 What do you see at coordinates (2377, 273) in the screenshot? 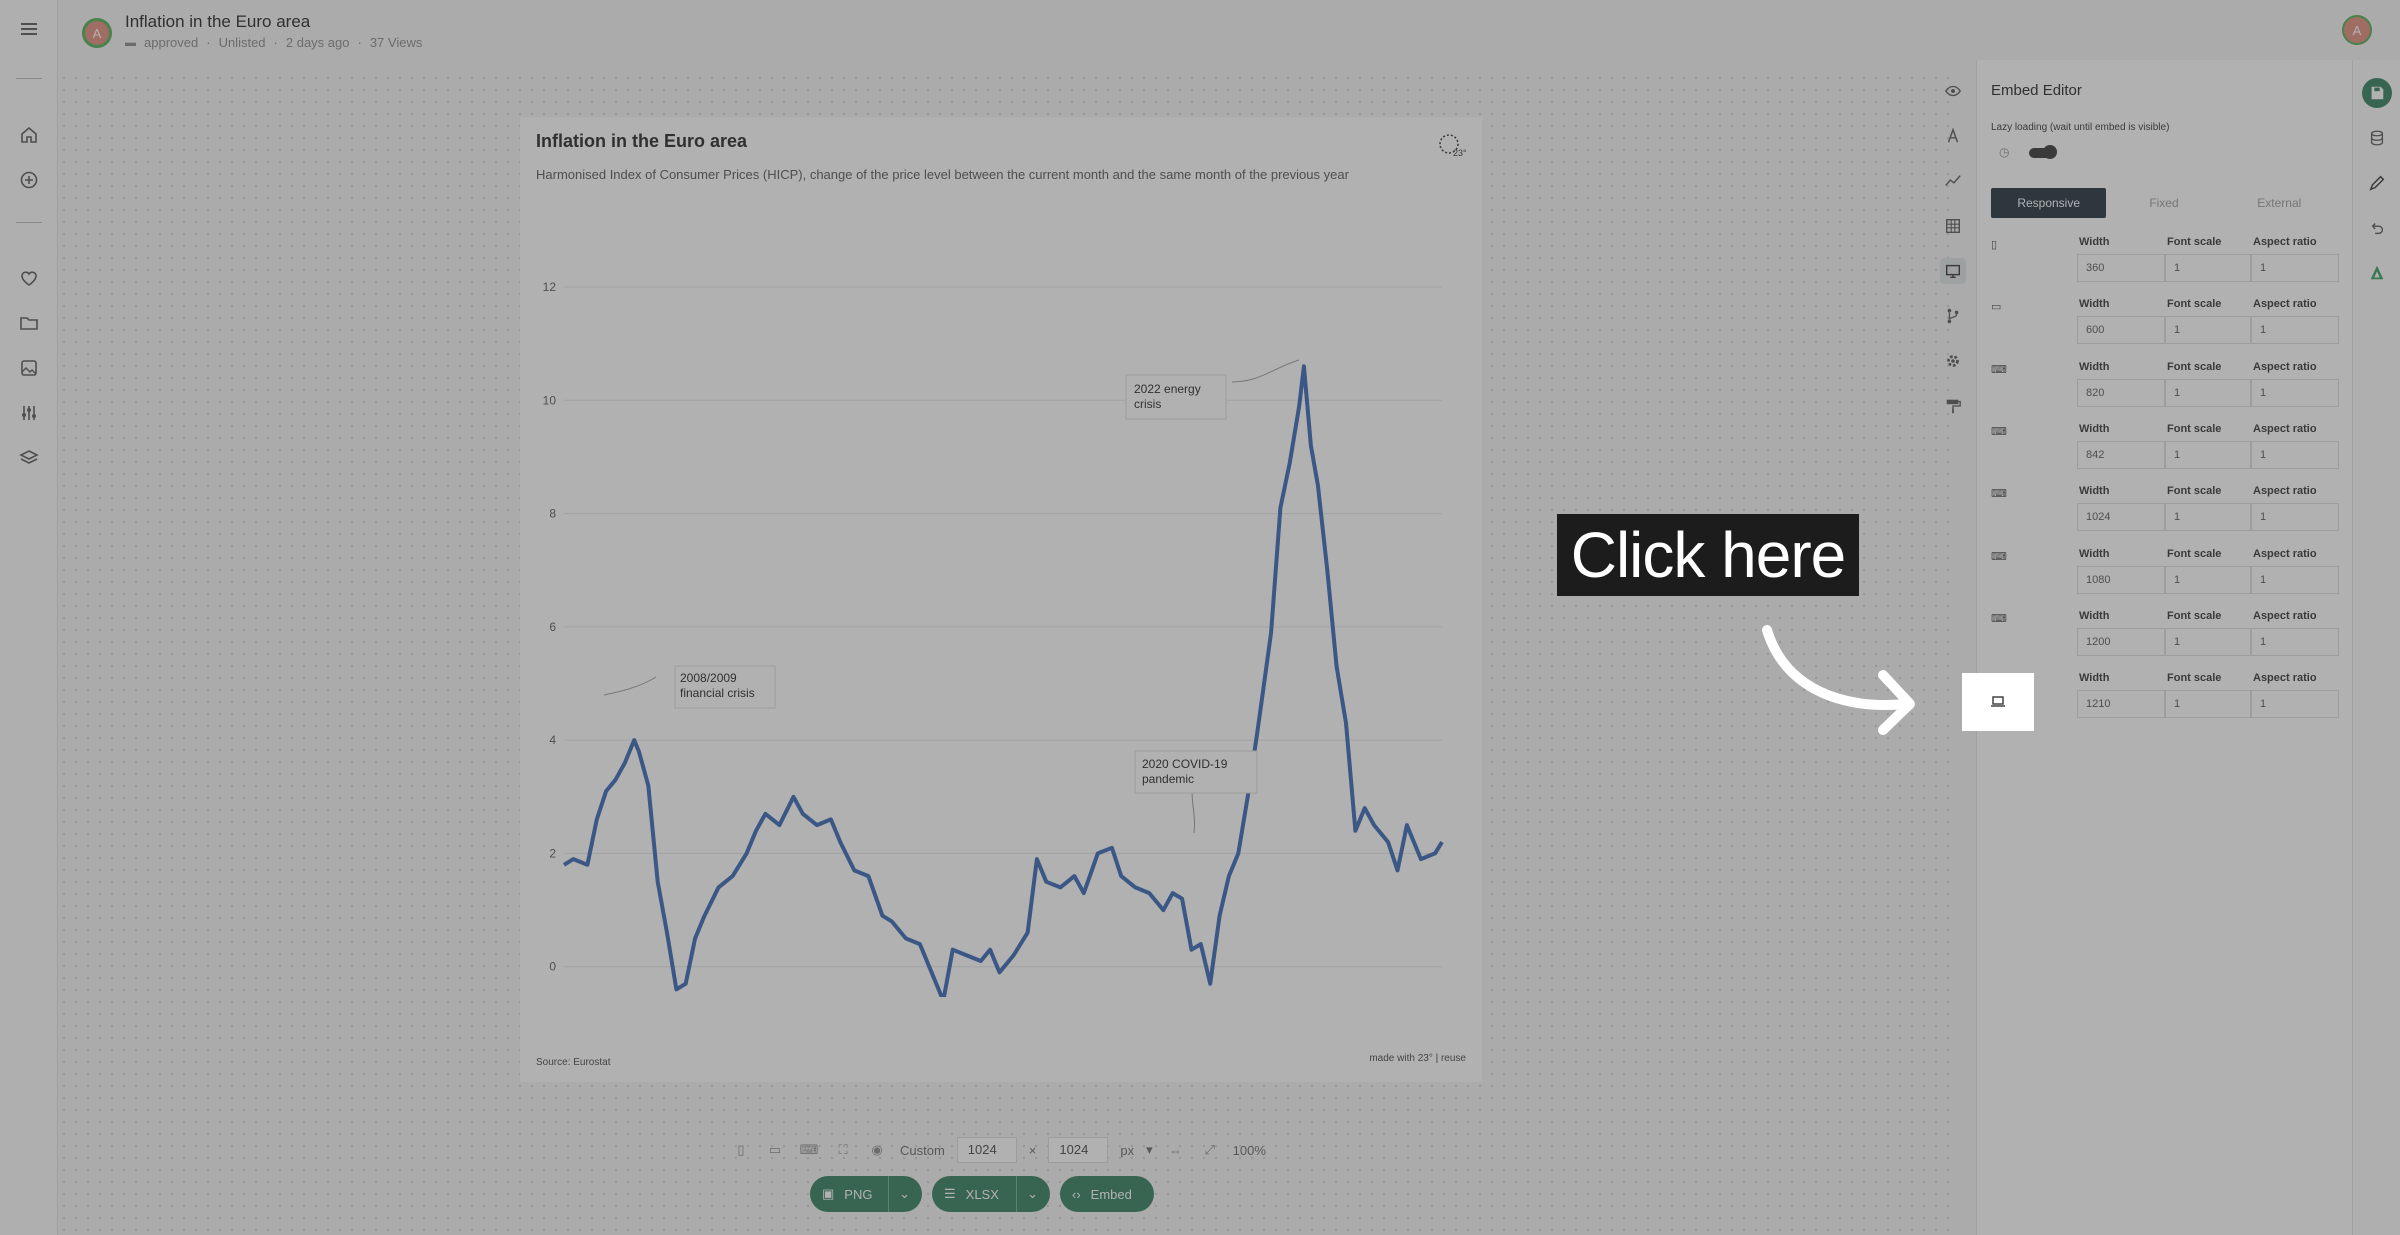
I see `publish-icon` at bounding box center [2377, 273].